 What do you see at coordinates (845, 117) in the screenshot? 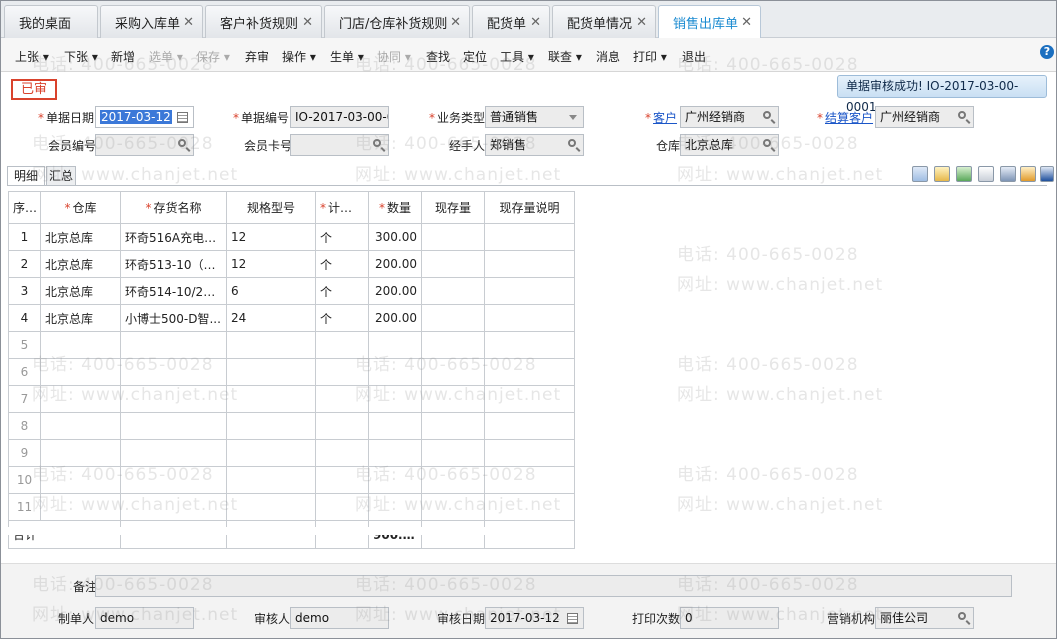
I see `settle-customer-label: * 结算客户` at bounding box center [845, 117].